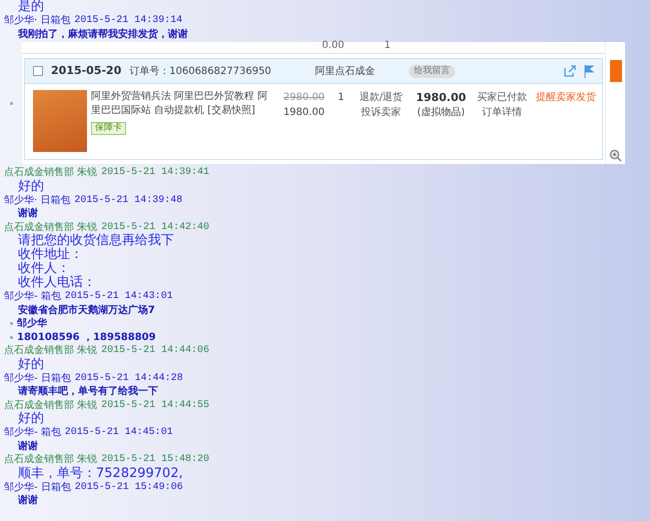 Image resolution: width=650 pixels, height=521 pixels. I want to click on original-price: 2980.00, so click(304, 98).